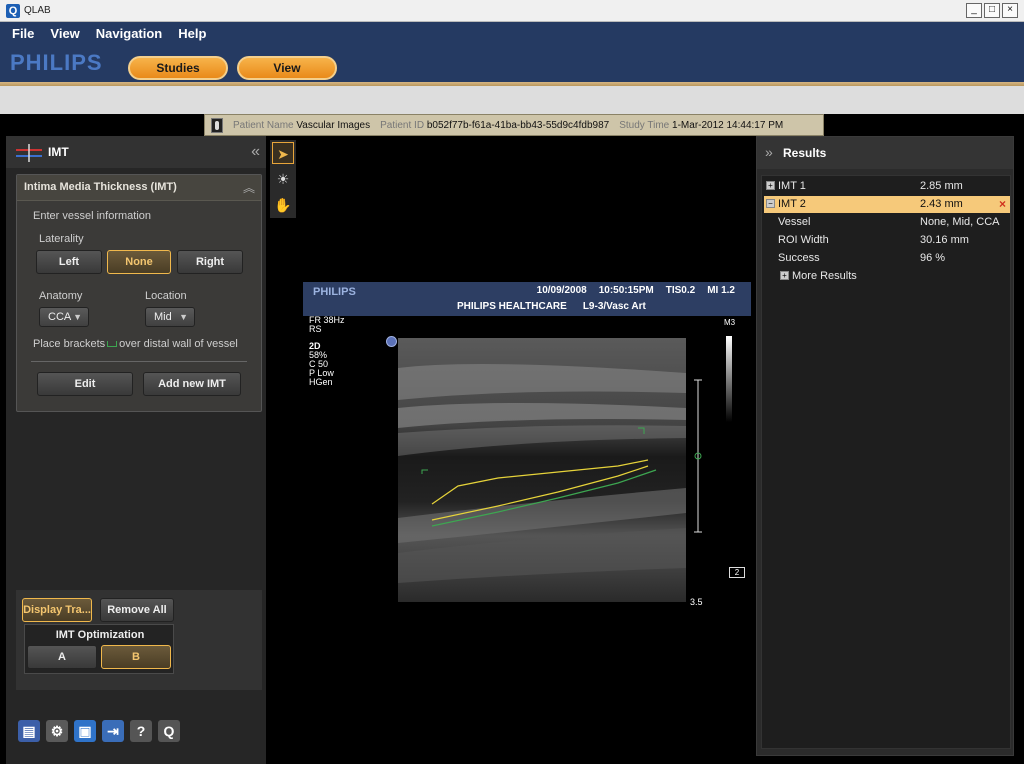  I want to click on menu-bar: File View Navigation Help, so click(109, 33).